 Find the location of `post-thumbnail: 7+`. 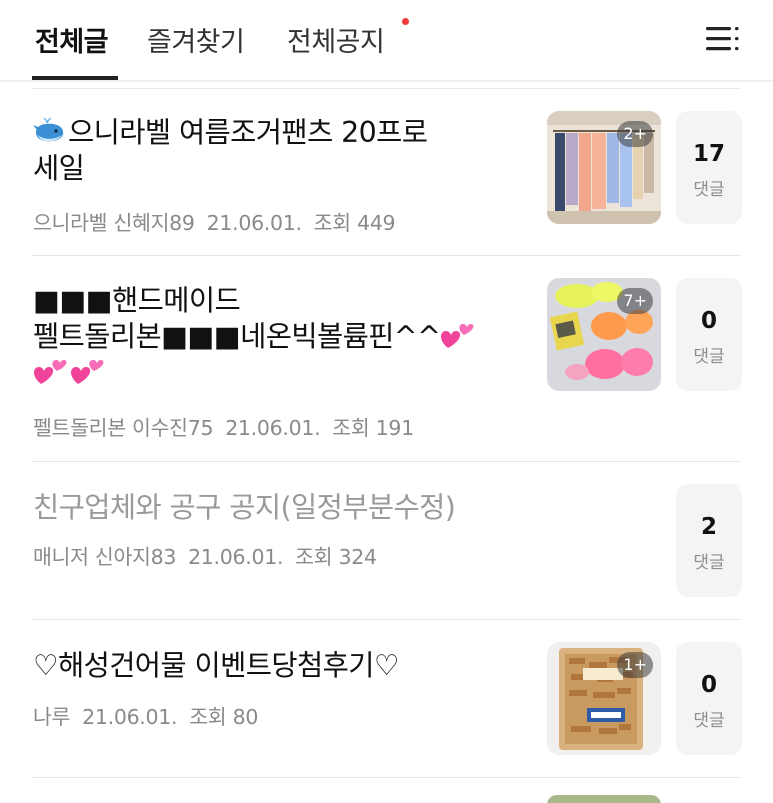

post-thumbnail: 7+ is located at coordinates (604, 334).